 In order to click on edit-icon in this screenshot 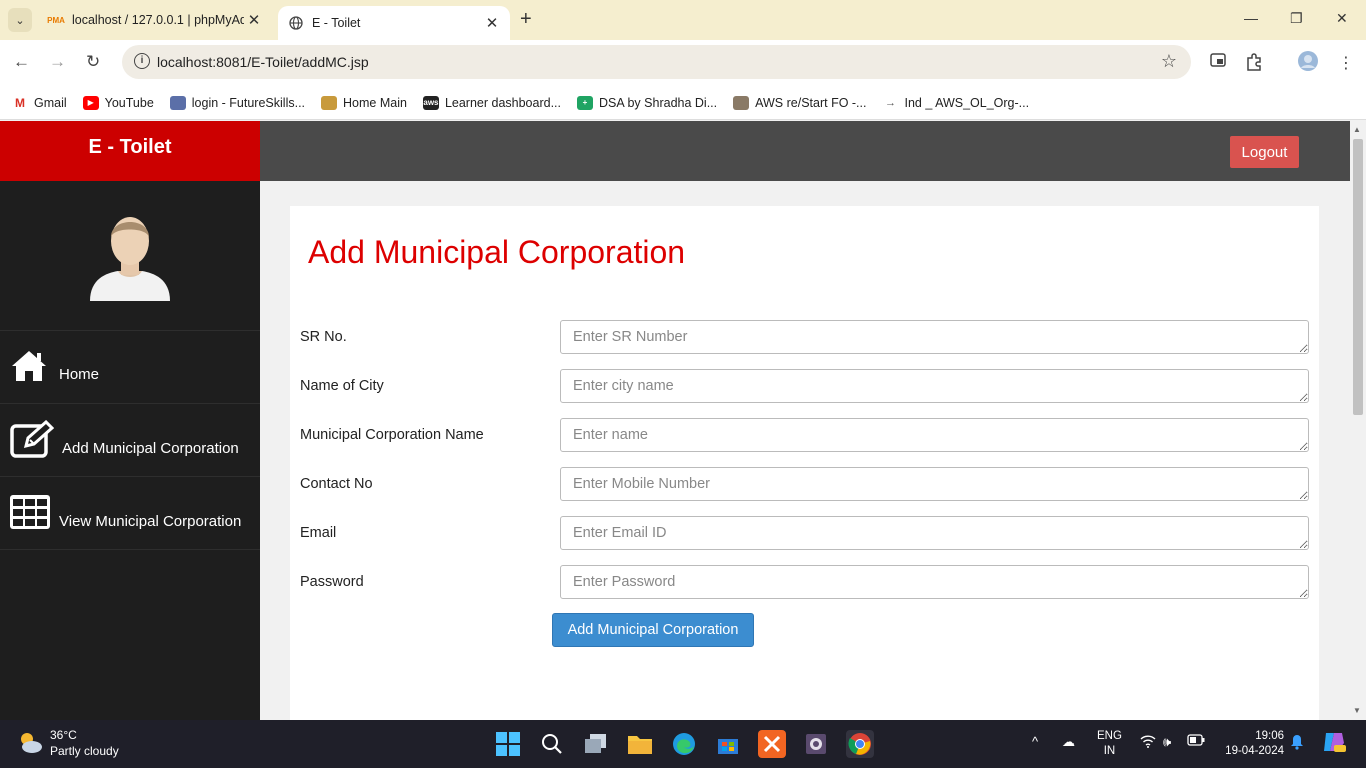, I will do `click(32, 439)`.